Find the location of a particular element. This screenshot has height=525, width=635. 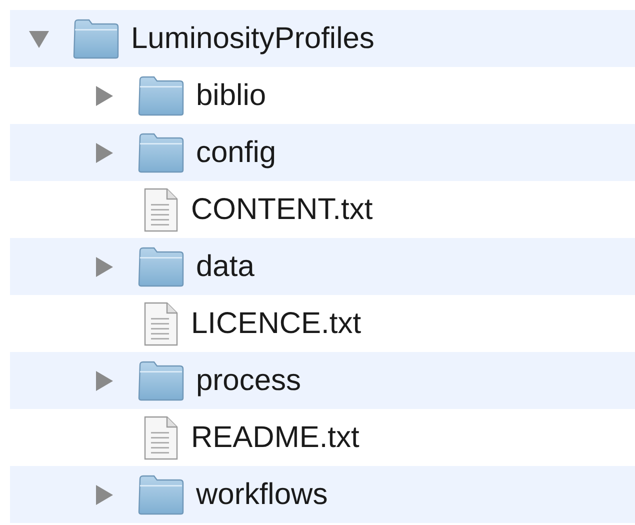

file-name: workflows is located at coordinates (262, 495).